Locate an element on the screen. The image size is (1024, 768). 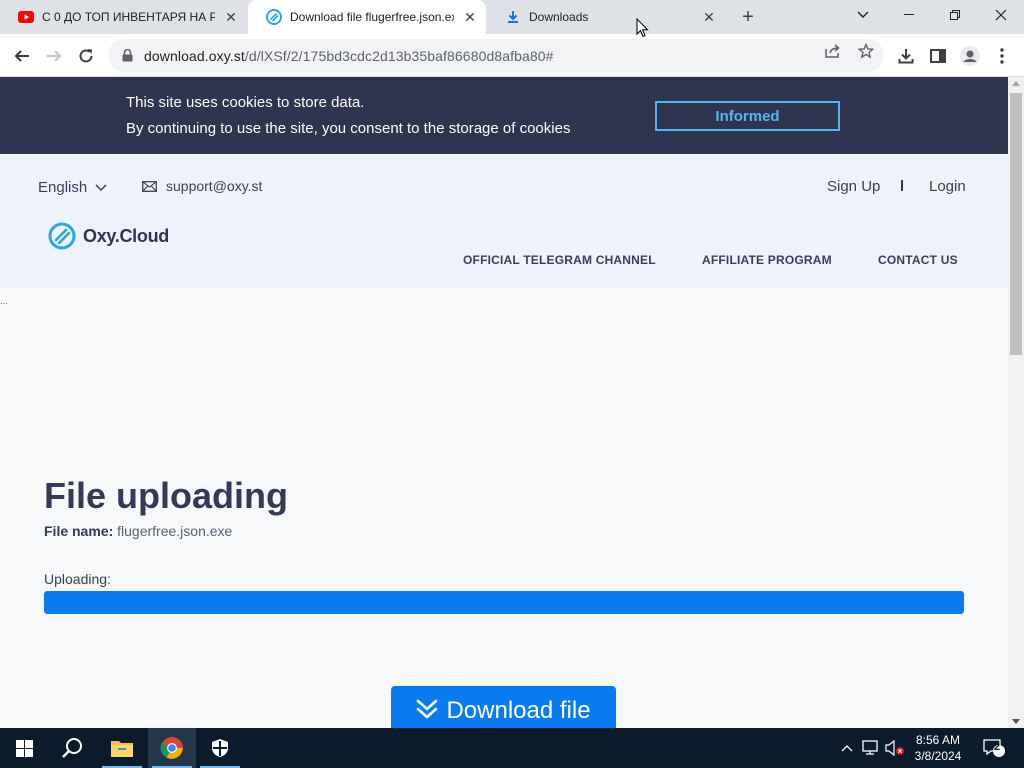
share-icon is located at coordinates (833, 51).